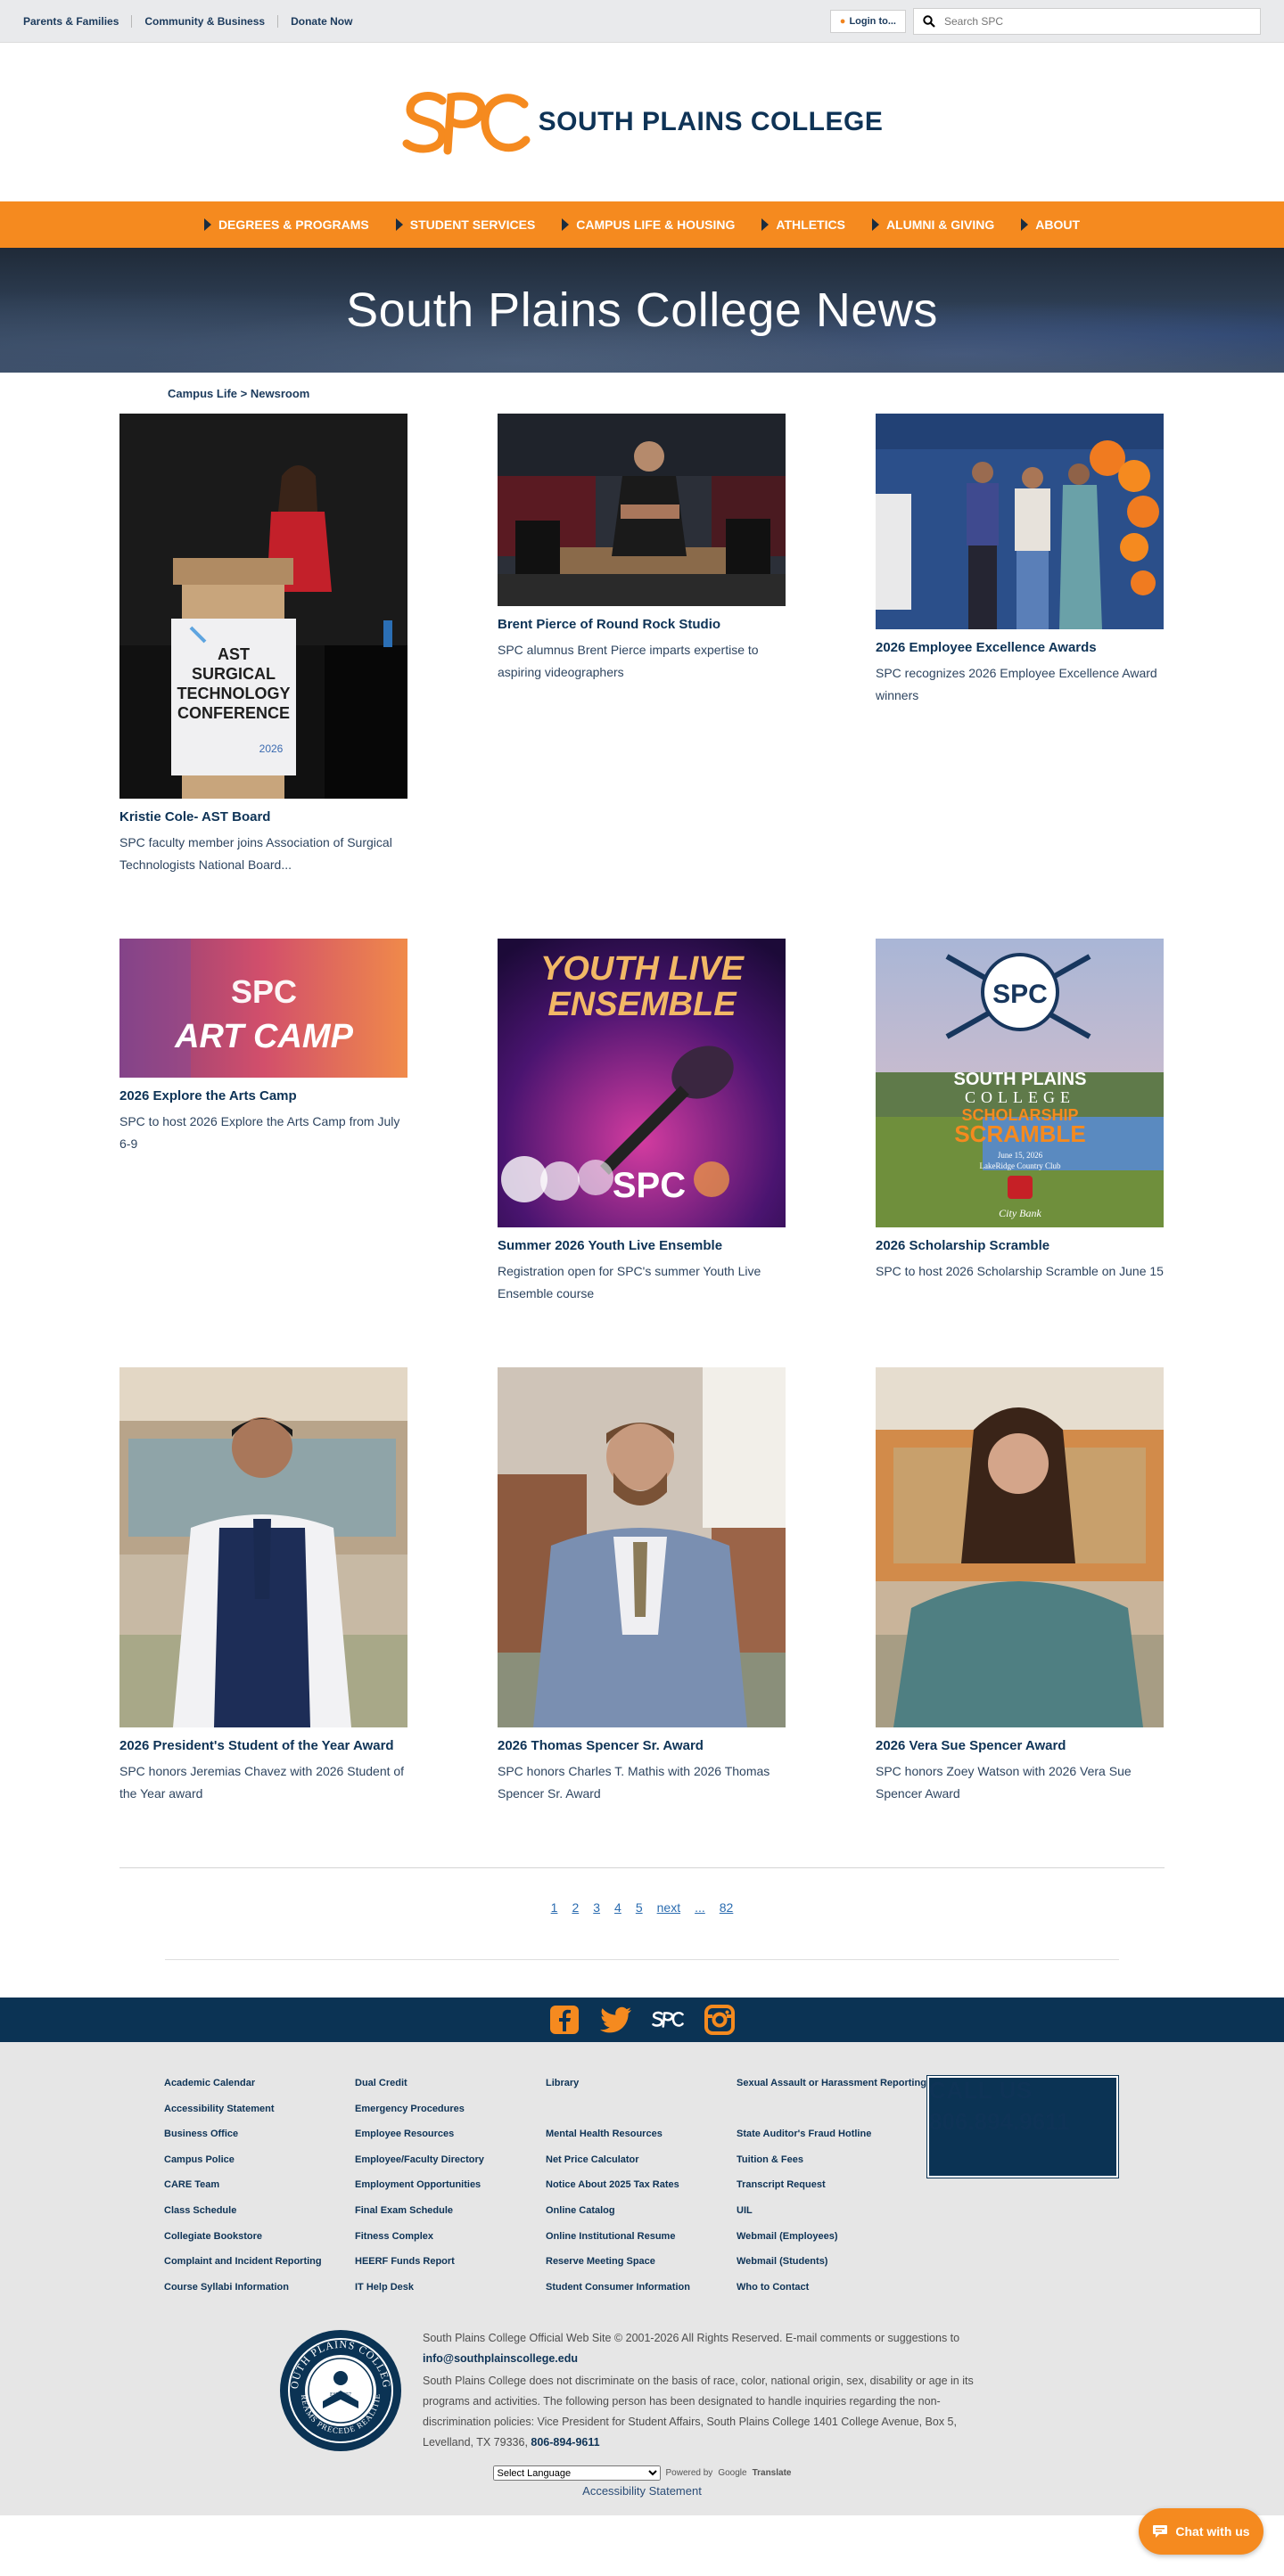  Describe the element at coordinates (832, 2211) in the screenshot. I see `footer-link: UIL` at that location.